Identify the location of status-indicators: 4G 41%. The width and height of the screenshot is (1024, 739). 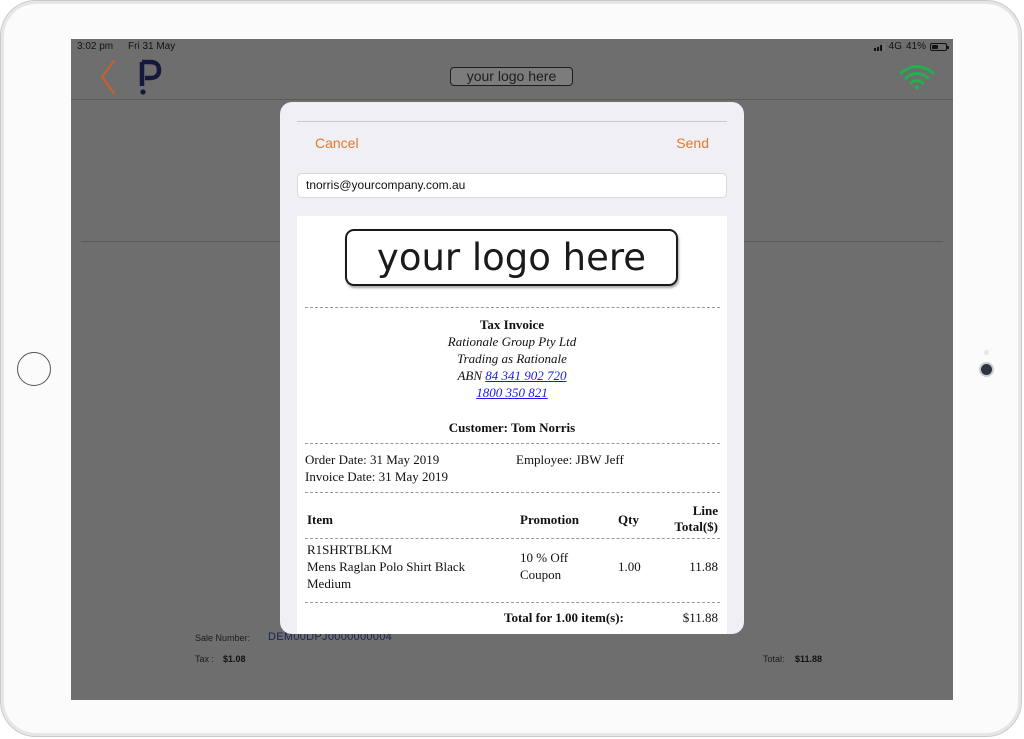
(911, 46).